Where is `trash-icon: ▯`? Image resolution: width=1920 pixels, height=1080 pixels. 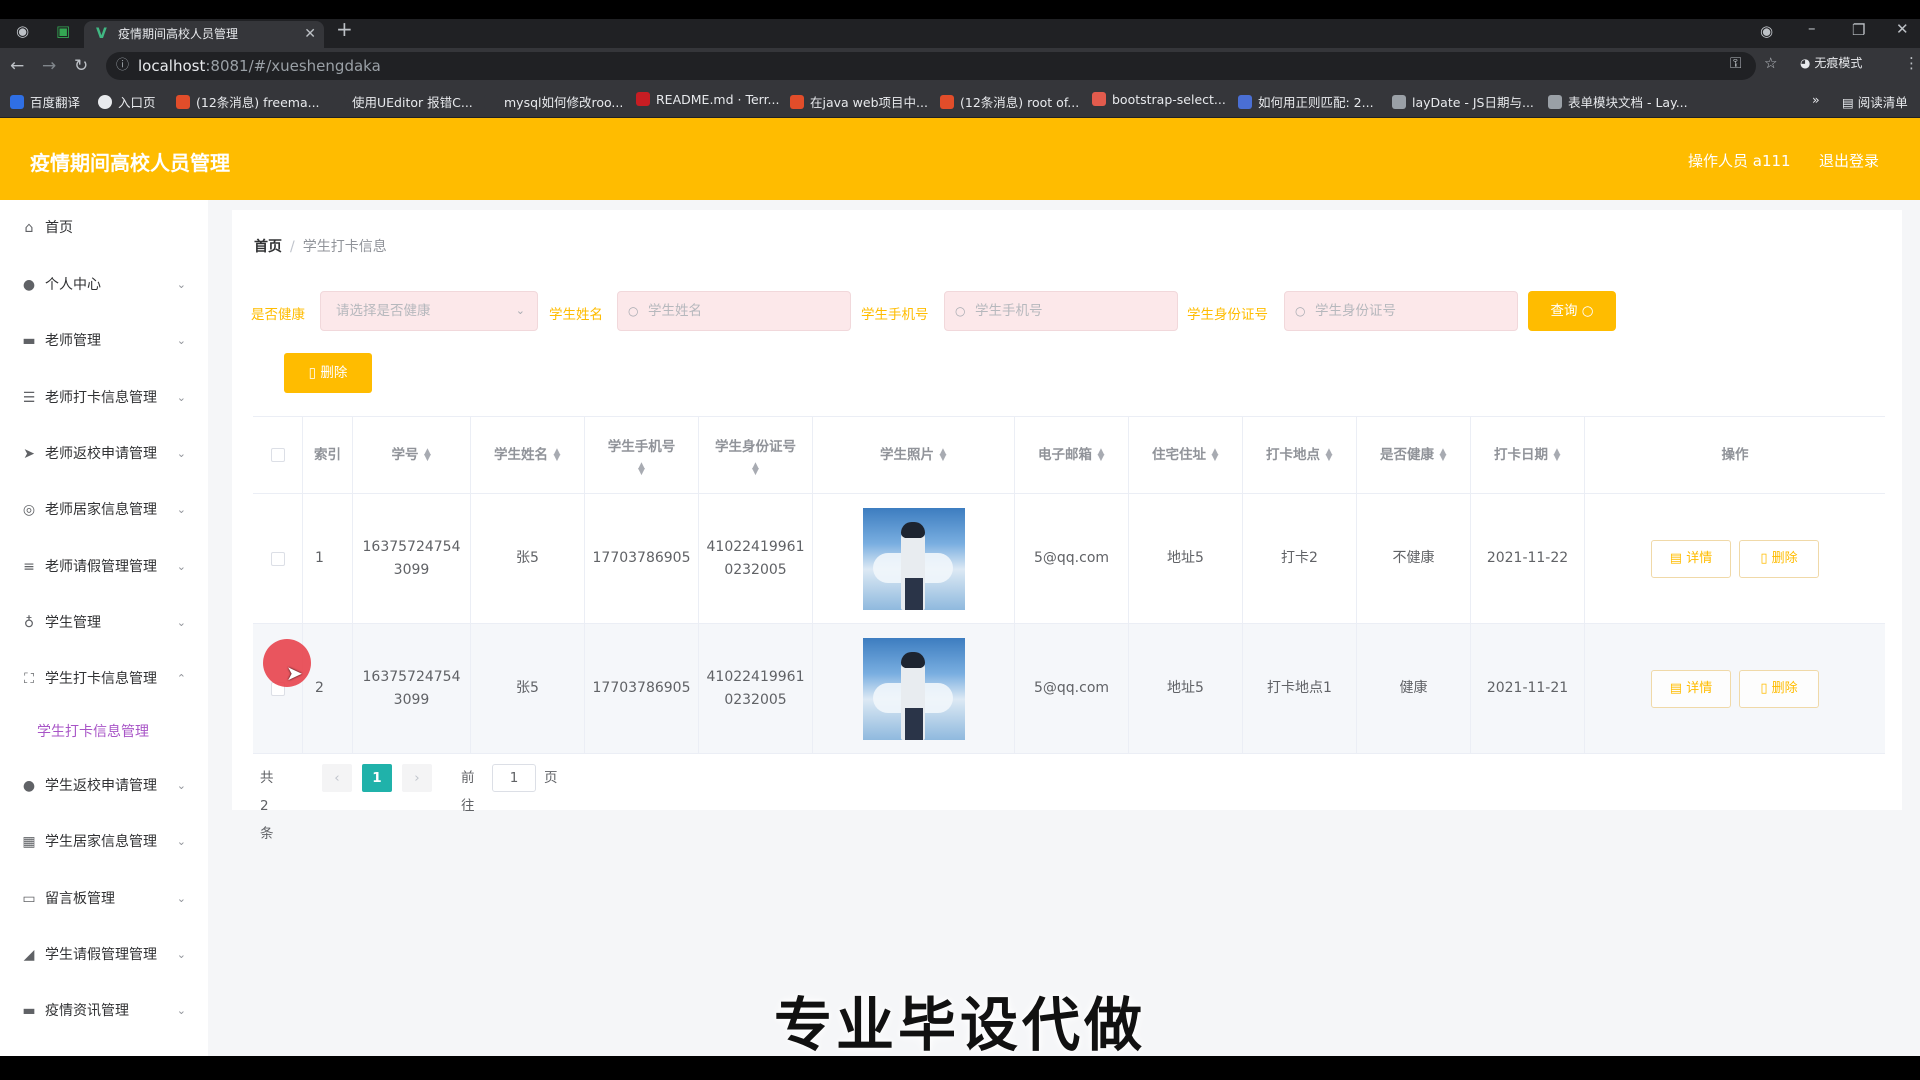
trash-icon: ▯ is located at coordinates (1764, 688).